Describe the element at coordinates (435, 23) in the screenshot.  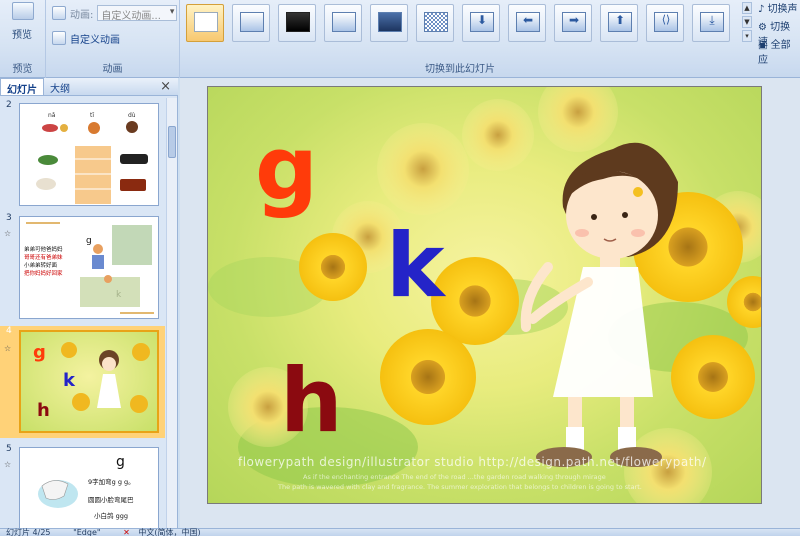
I see `transition-dissolve` at that location.